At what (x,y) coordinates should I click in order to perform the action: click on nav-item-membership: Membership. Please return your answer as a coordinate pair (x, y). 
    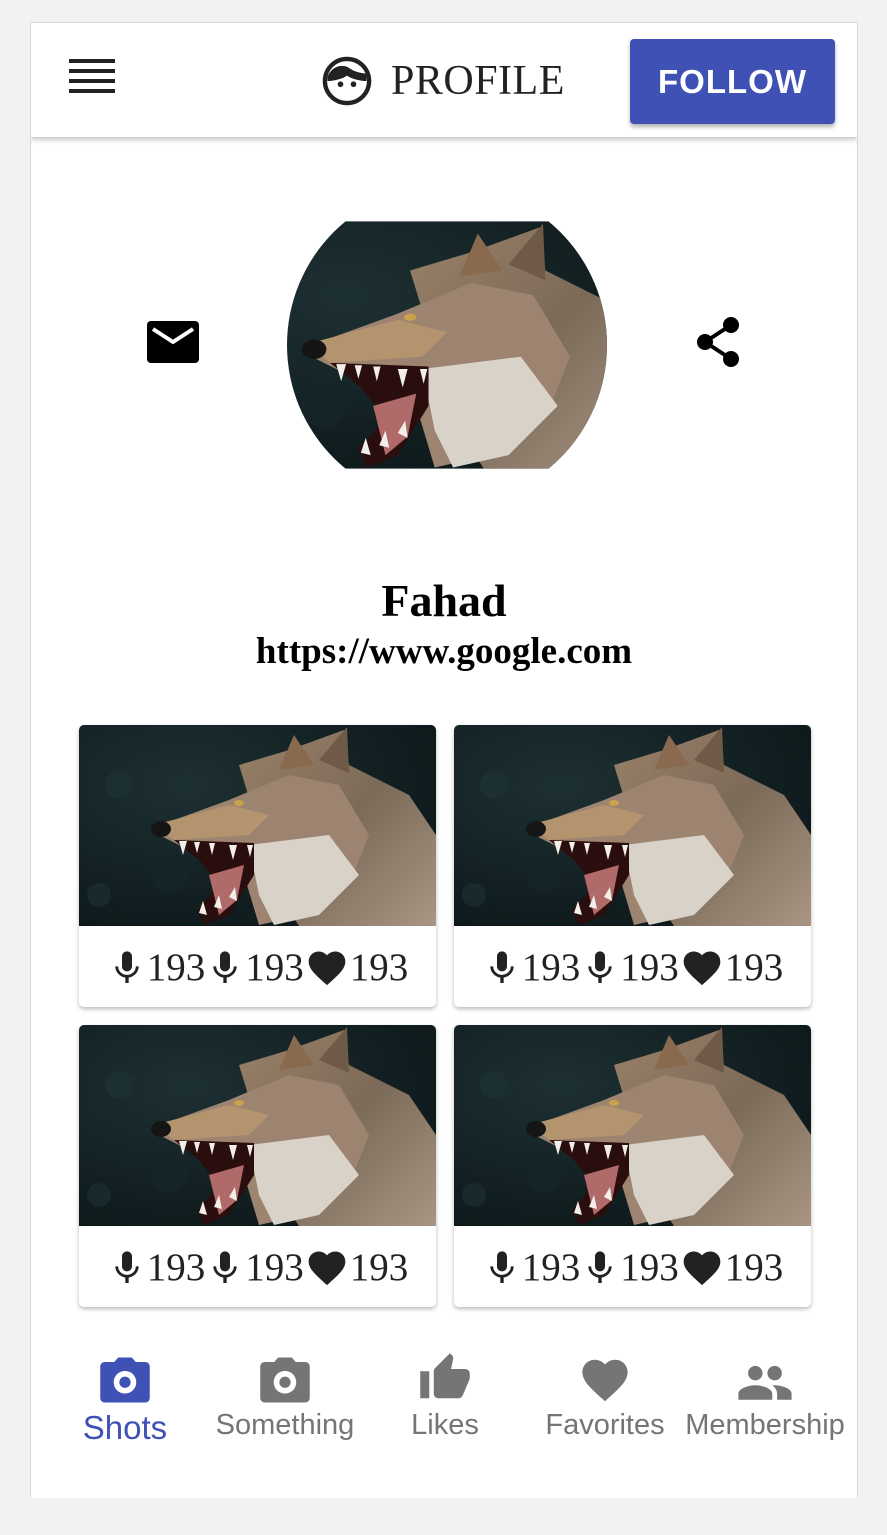
    Looking at the image, I should click on (765, 1398).